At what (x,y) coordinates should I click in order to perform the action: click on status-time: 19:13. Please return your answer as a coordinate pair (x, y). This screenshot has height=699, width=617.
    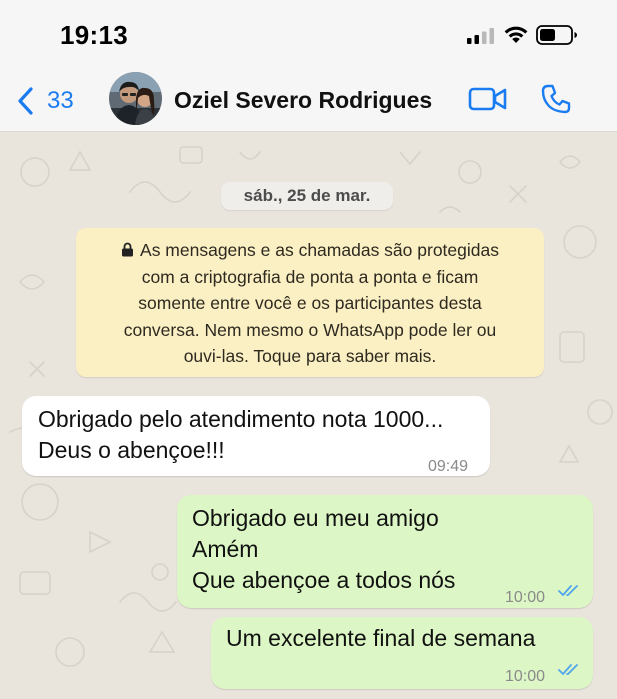
    Looking at the image, I should click on (94, 35).